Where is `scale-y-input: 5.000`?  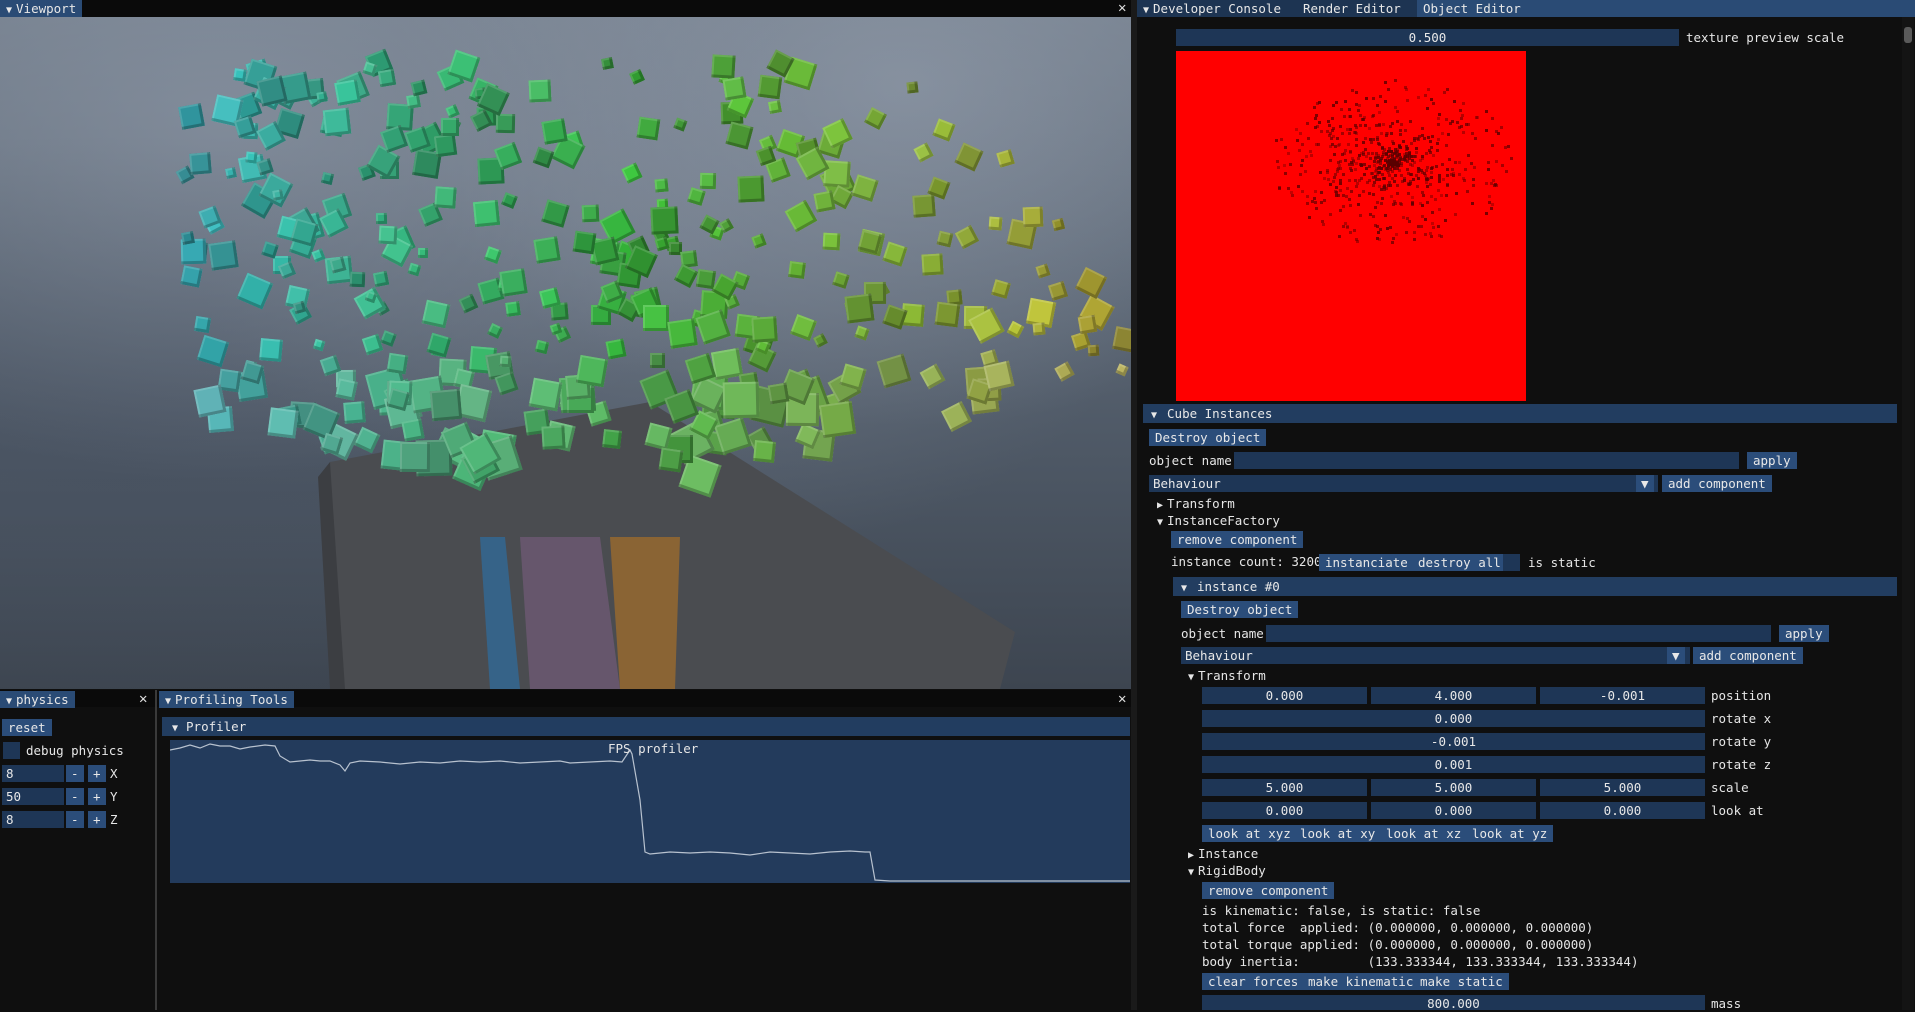 scale-y-input: 5.000 is located at coordinates (1453, 787).